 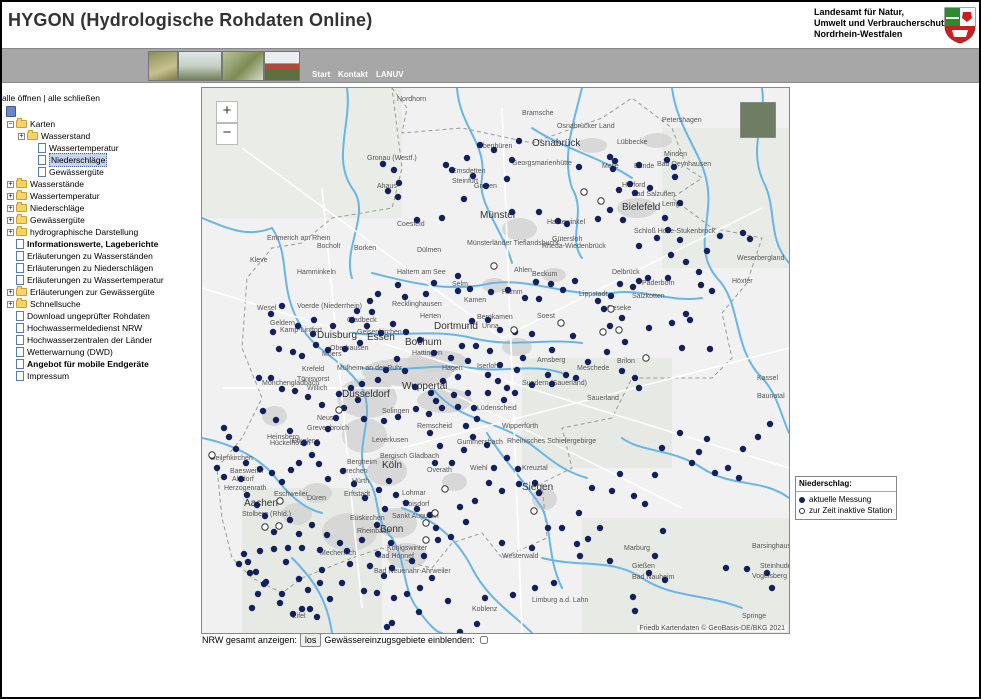 What do you see at coordinates (21, 98) in the screenshot?
I see `expand-all-link: alle öffnen` at bounding box center [21, 98].